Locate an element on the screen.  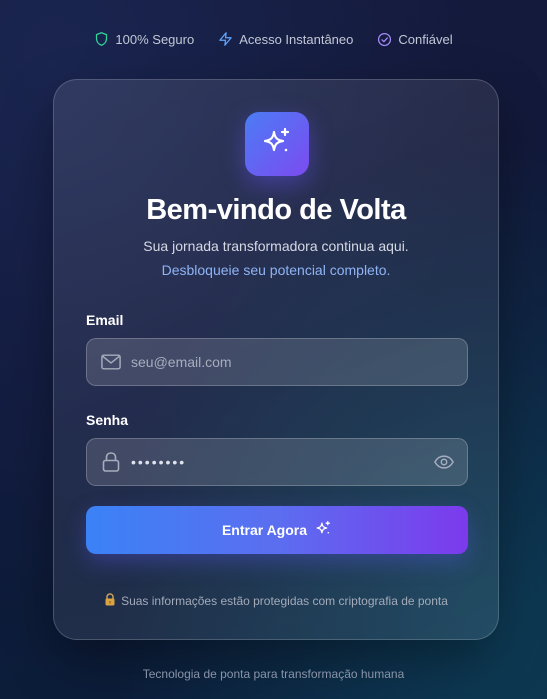
submit-button: Entrar Agora is located at coordinates (277, 530).